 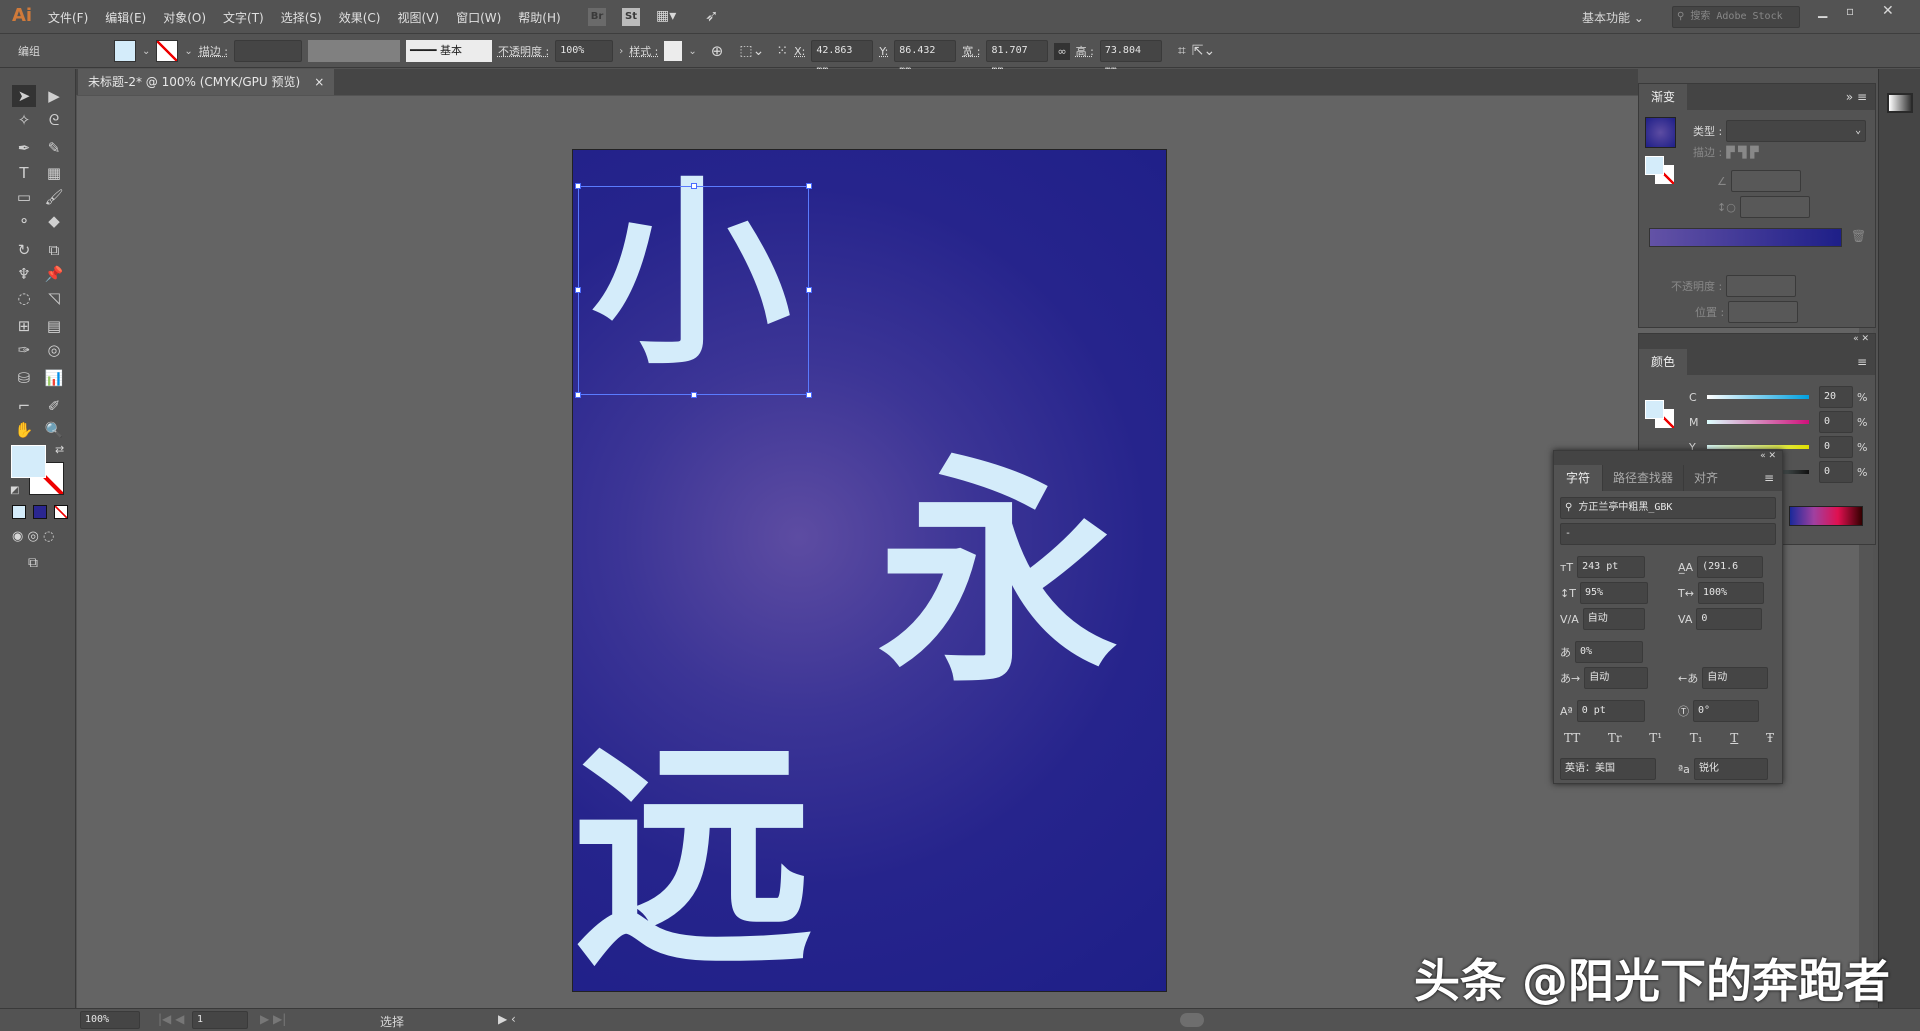 What do you see at coordinates (1668, 508) in the screenshot?
I see `font-family-select: ⚲ 方正兰亭中粗黑_GBK` at bounding box center [1668, 508].